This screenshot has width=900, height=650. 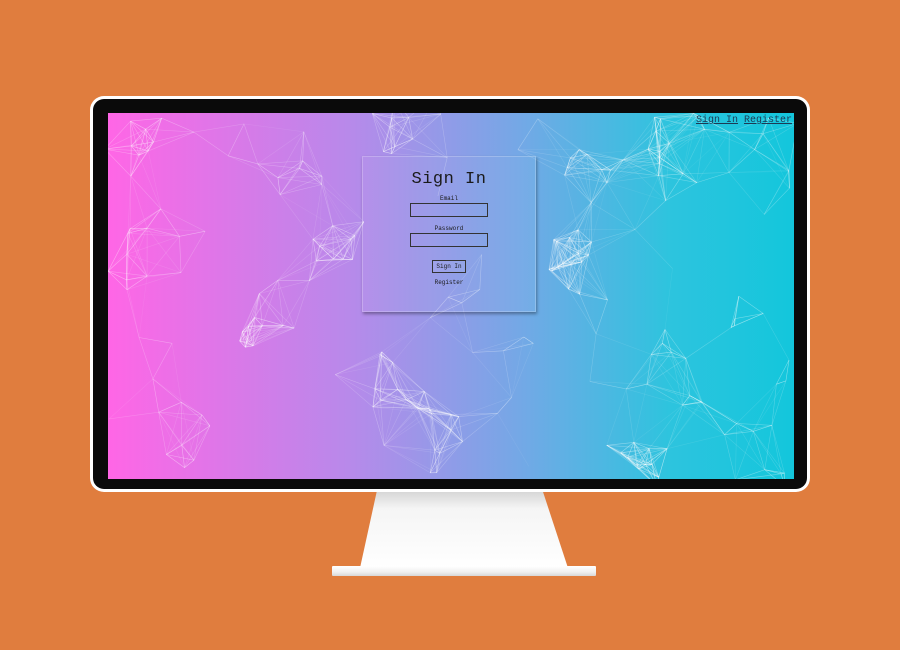 What do you see at coordinates (449, 210) in the screenshot?
I see `email-field` at bounding box center [449, 210].